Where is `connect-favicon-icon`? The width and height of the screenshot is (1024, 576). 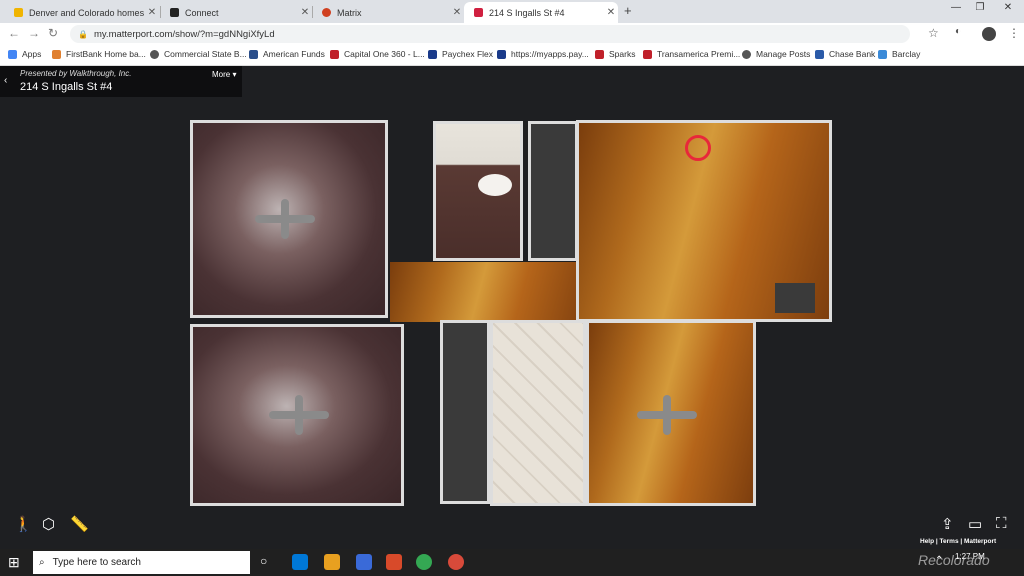 connect-favicon-icon is located at coordinates (174, 12).